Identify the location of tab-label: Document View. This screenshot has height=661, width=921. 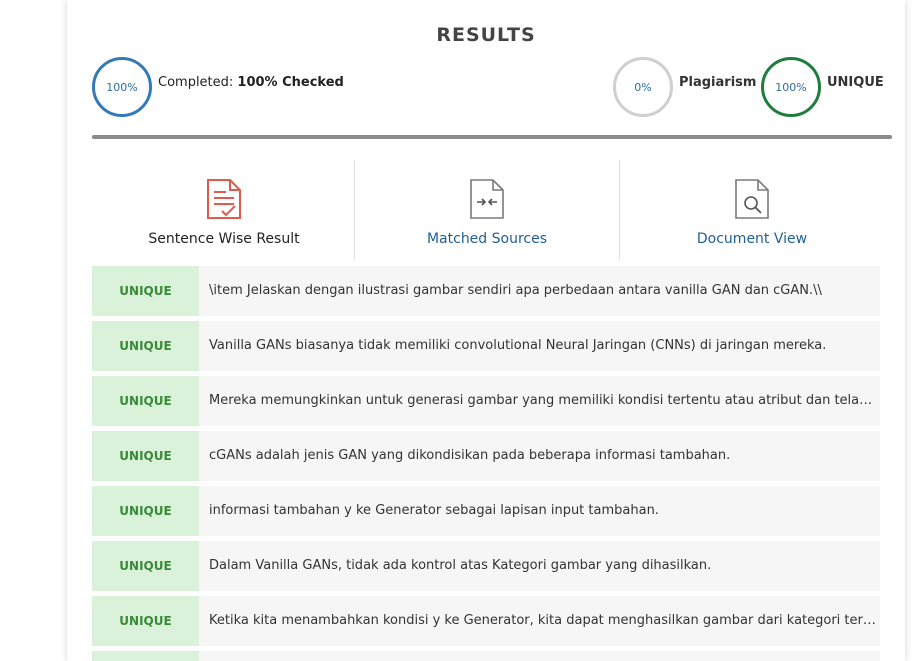
(752, 239).